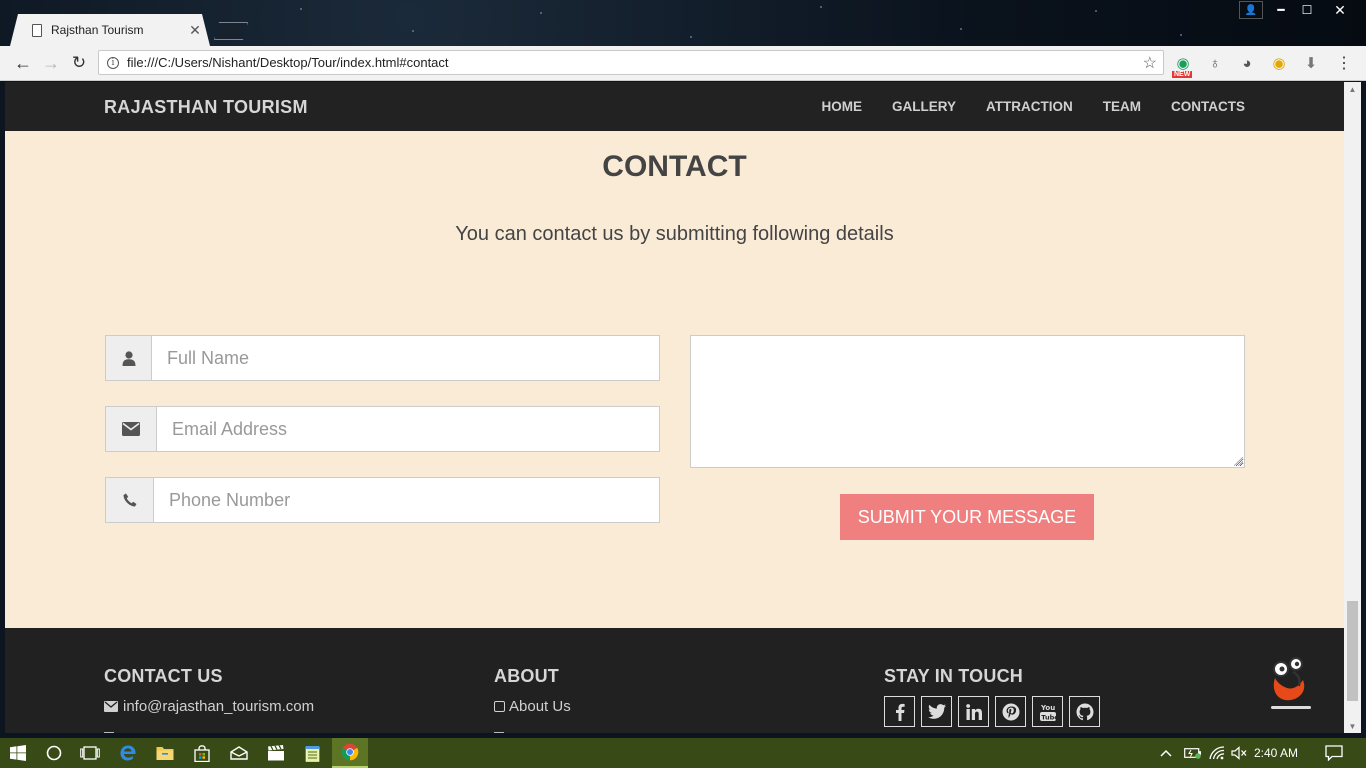  I want to click on browser-menu-icon: ⋮, so click(1344, 63).